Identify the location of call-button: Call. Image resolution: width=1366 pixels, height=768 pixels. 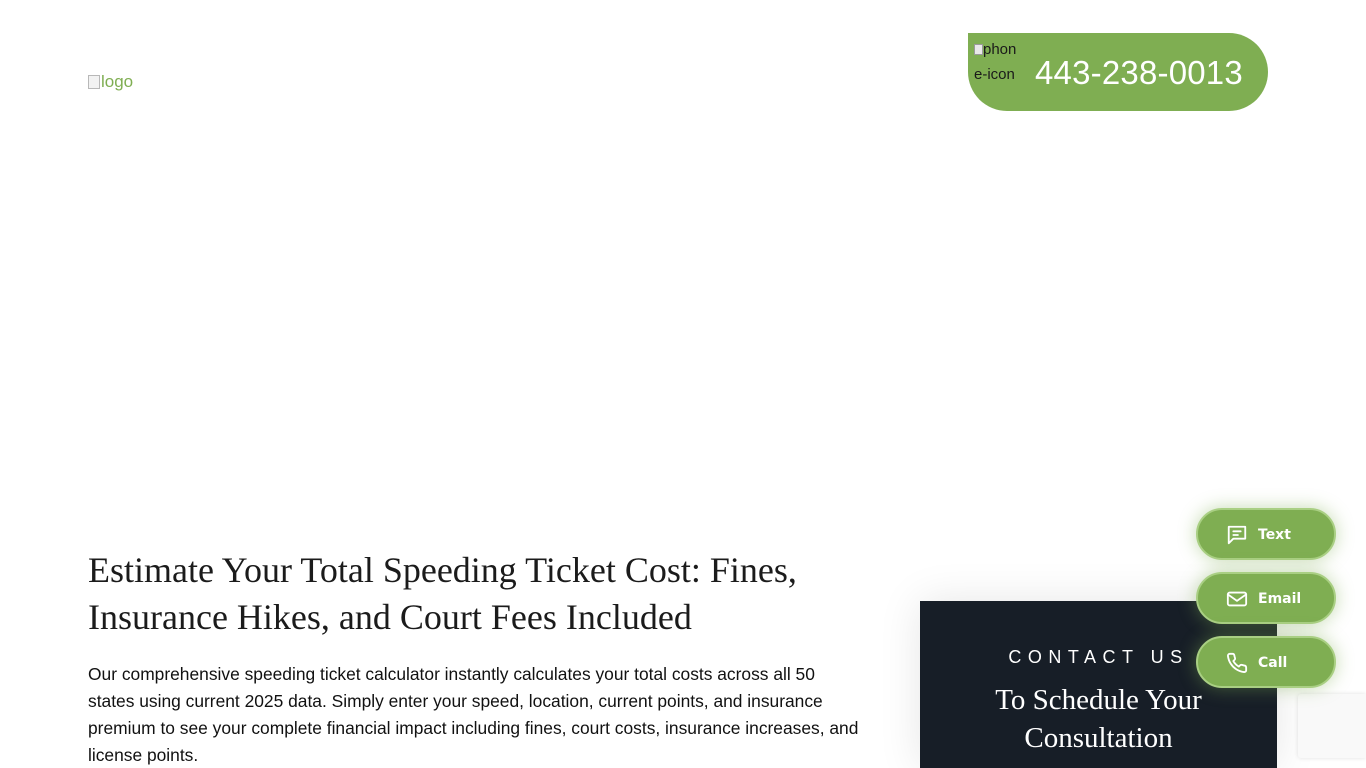
(1266, 662).